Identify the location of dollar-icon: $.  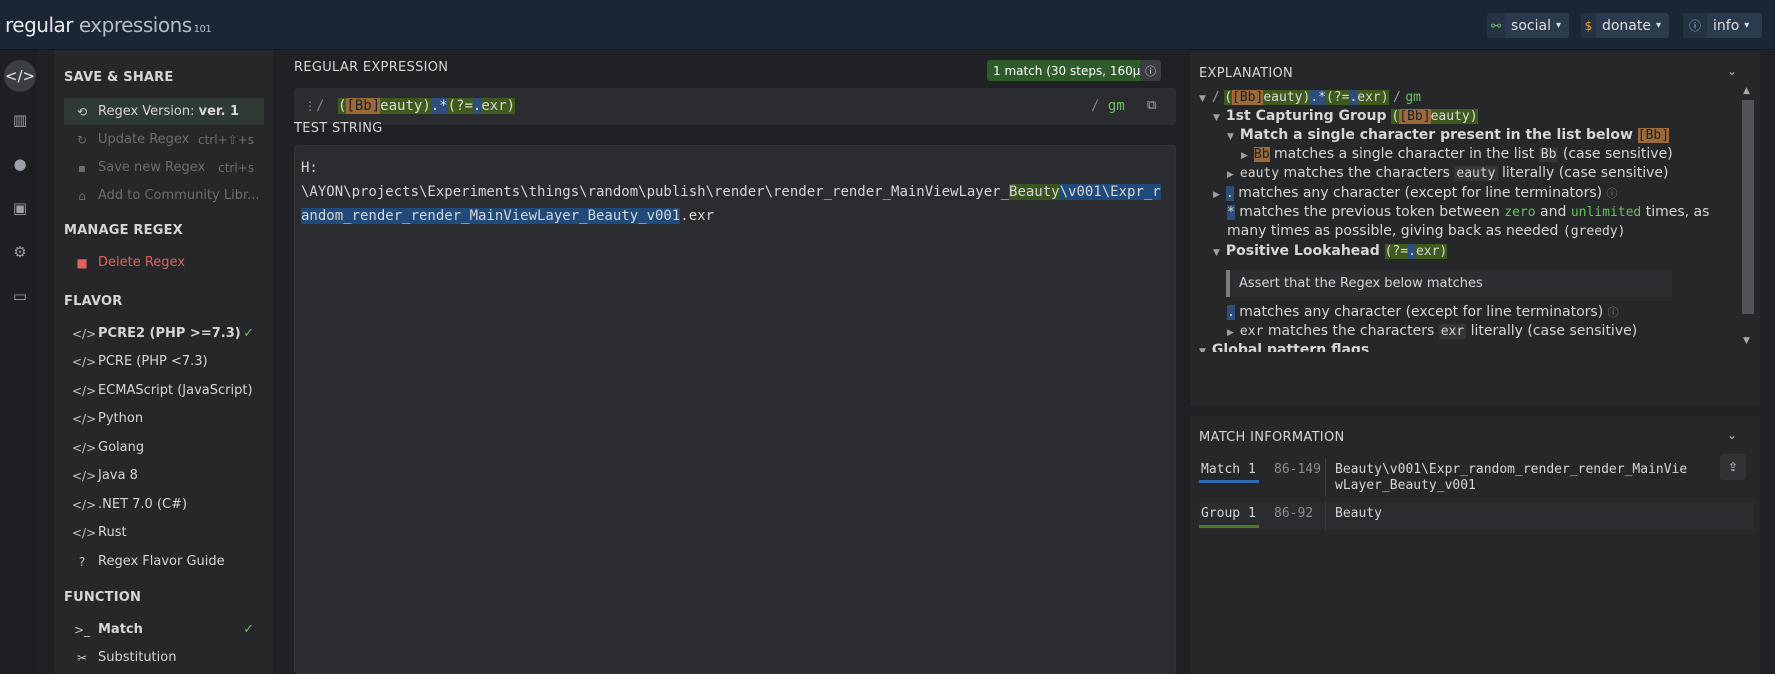
(1588, 25).